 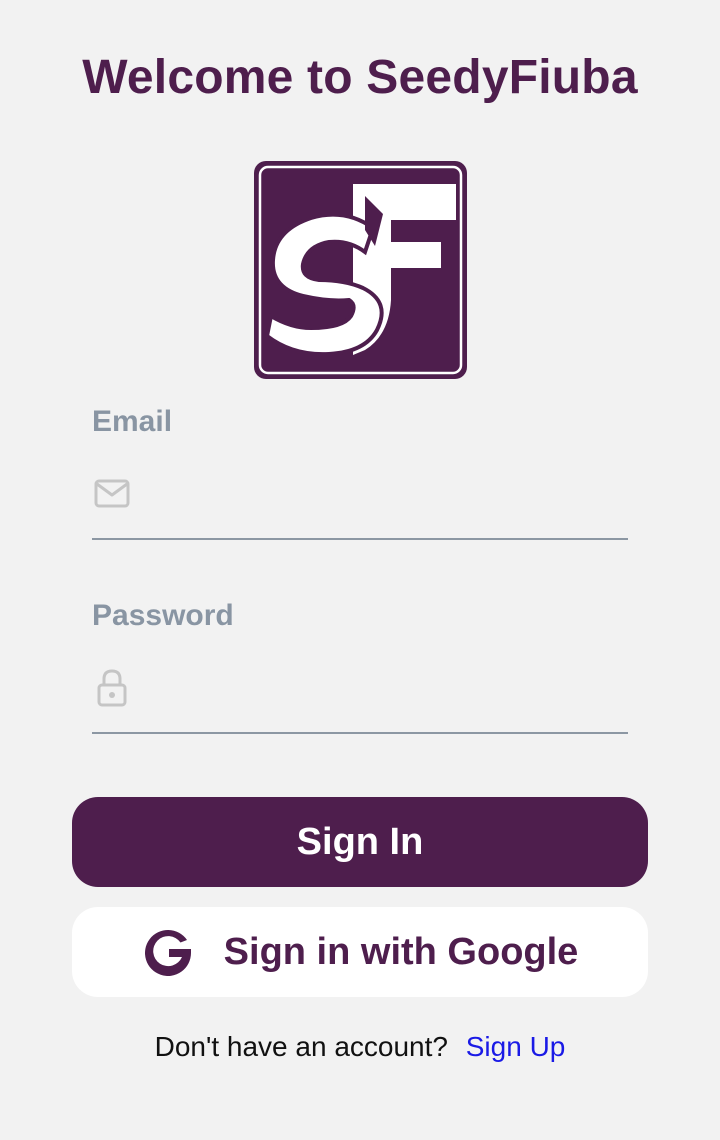 What do you see at coordinates (360, 270) in the screenshot?
I see `seedyfiuba-logo` at bounding box center [360, 270].